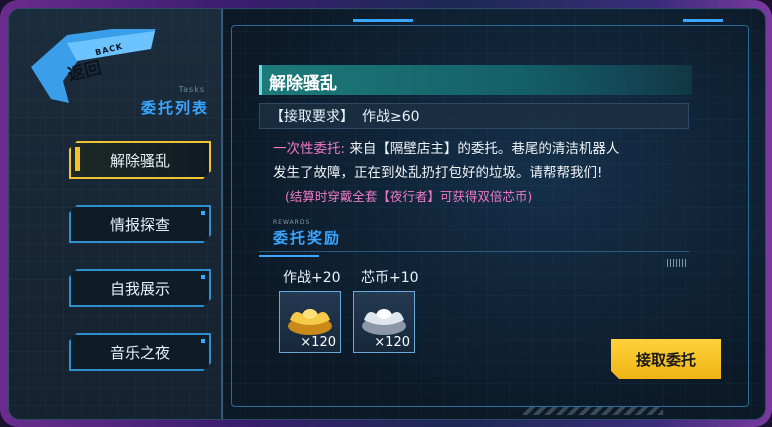  I want to click on reward-combat-label: 作战+20, so click(312, 278).